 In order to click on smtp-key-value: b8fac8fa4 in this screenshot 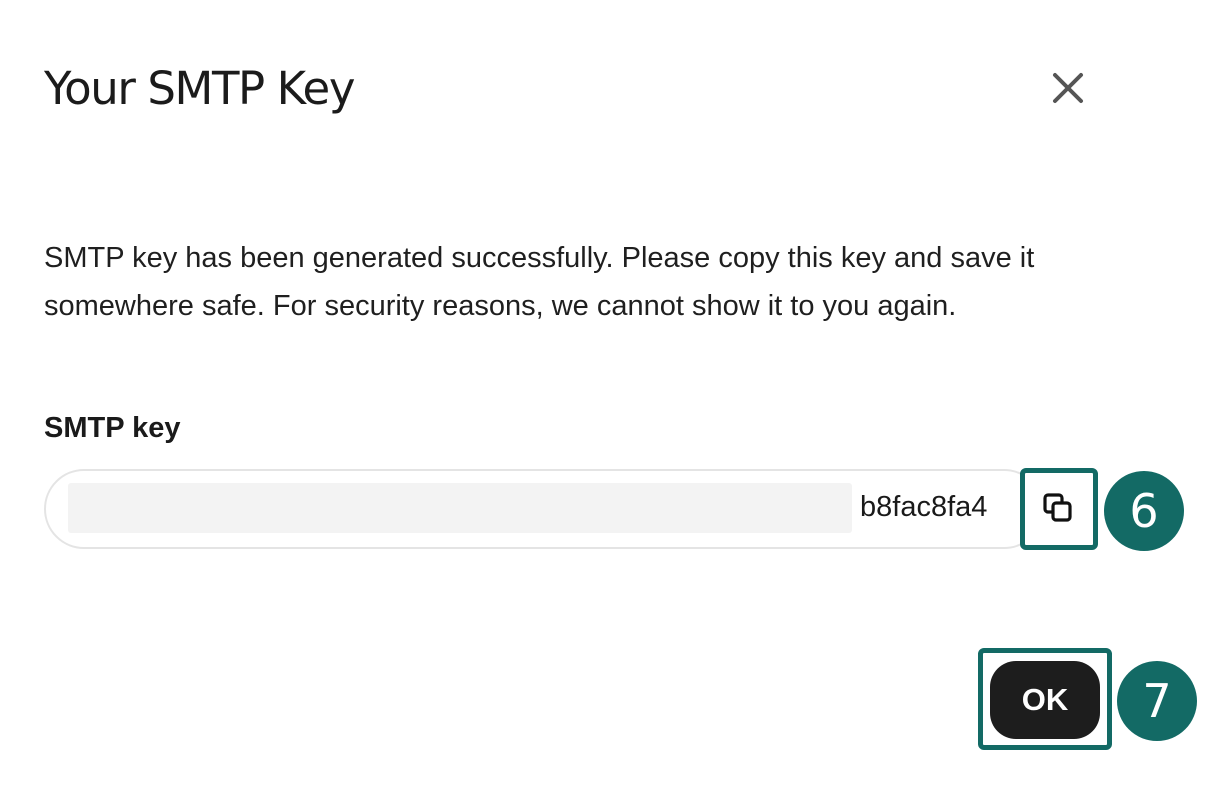, I will do `click(924, 507)`.